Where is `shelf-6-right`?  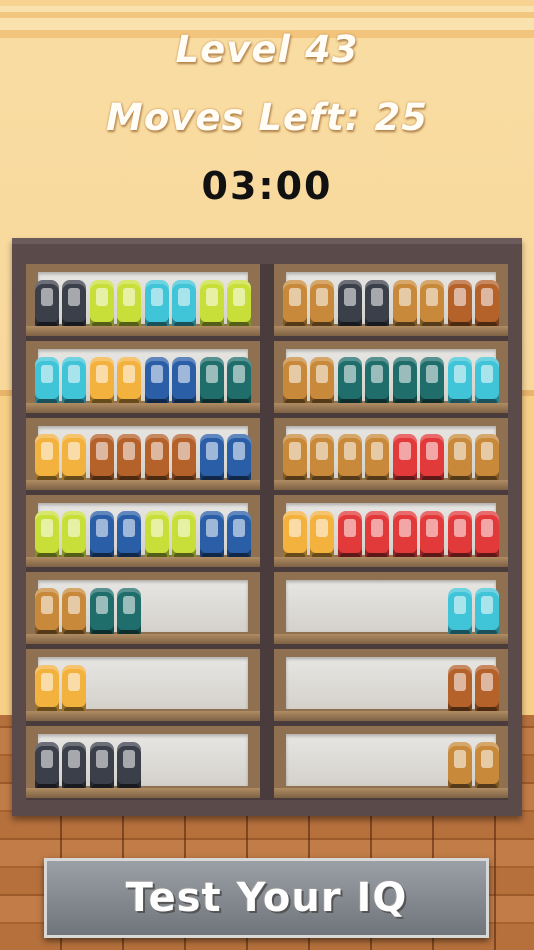 shelf-6-right is located at coordinates (391, 685).